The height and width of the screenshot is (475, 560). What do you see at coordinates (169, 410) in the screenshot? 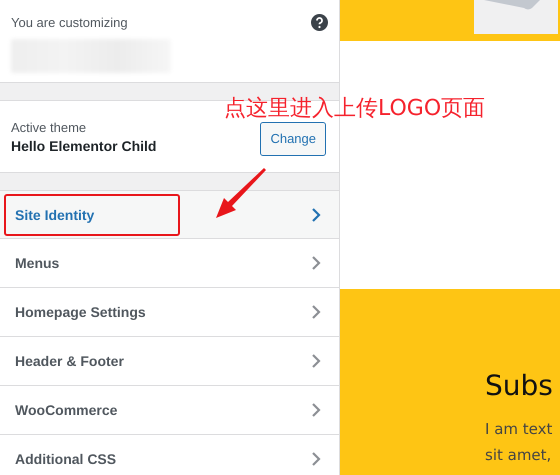
I see `section-item: WooCommerce` at bounding box center [169, 410].